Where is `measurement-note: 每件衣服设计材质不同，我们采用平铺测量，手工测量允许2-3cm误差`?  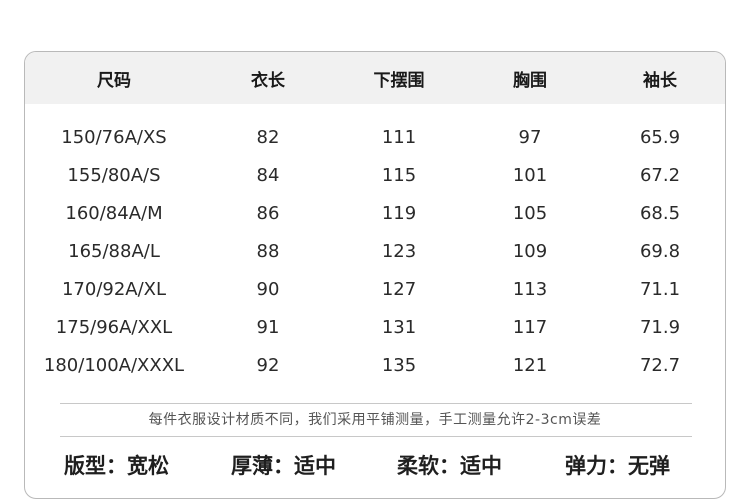 measurement-note: 每件衣服设计材质不同，我们采用平铺测量，手工测量允许2-3cm误差 is located at coordinates (375, 420).